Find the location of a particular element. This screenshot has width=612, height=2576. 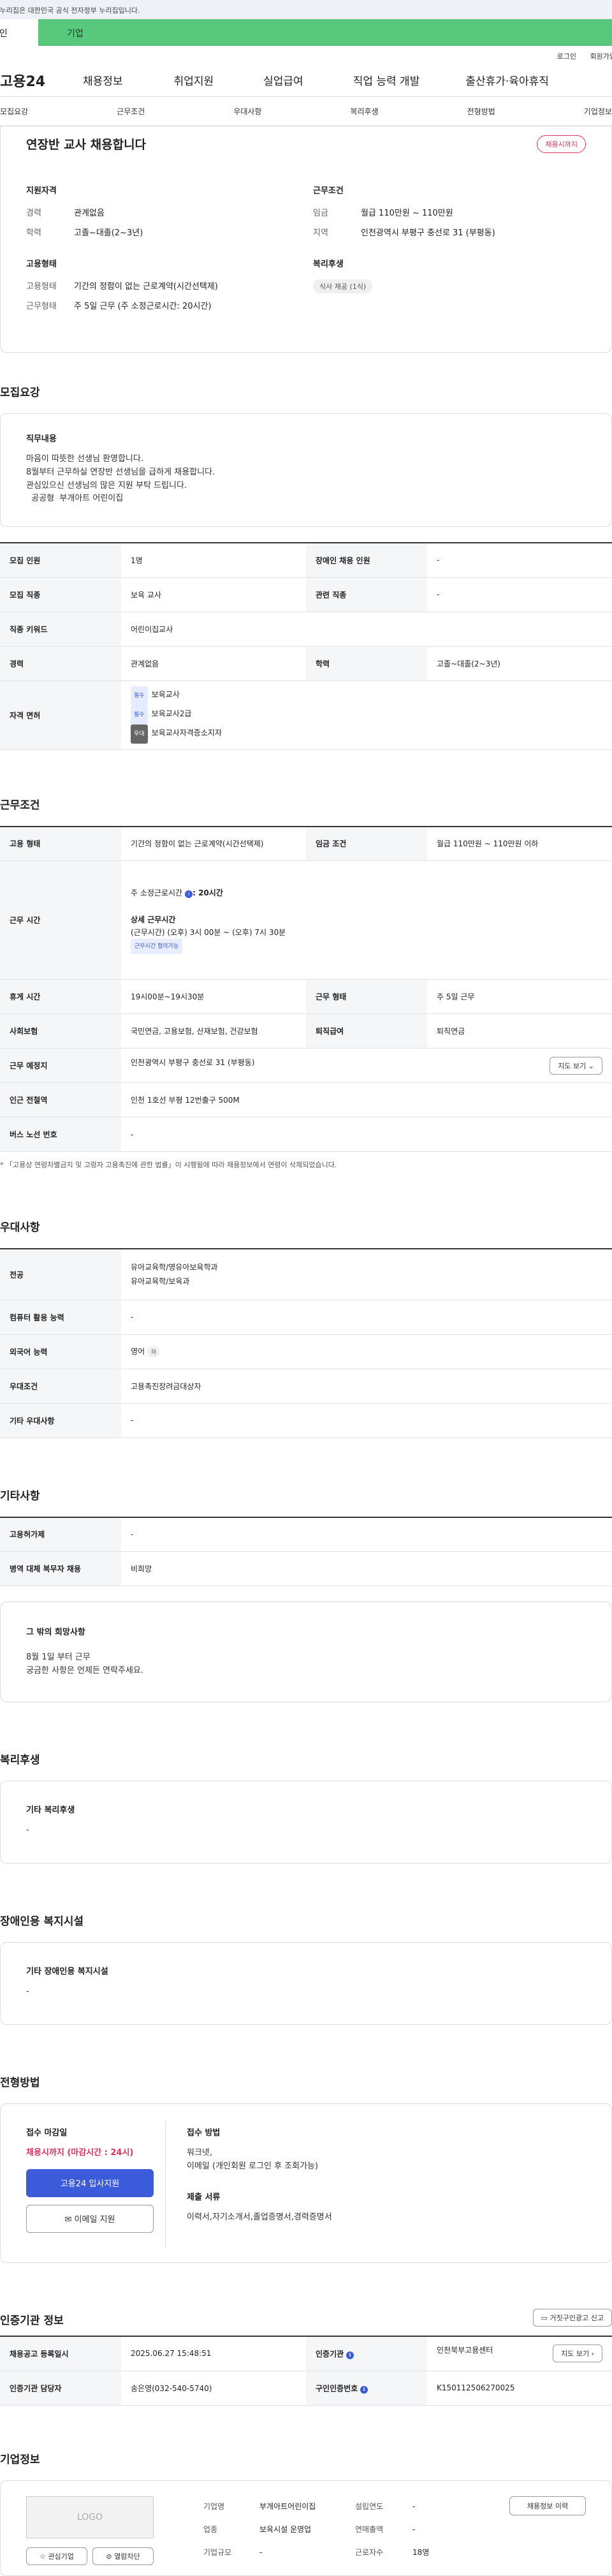

nav-item-unemployment: 실업급여 is located at coordinates (283, 80).